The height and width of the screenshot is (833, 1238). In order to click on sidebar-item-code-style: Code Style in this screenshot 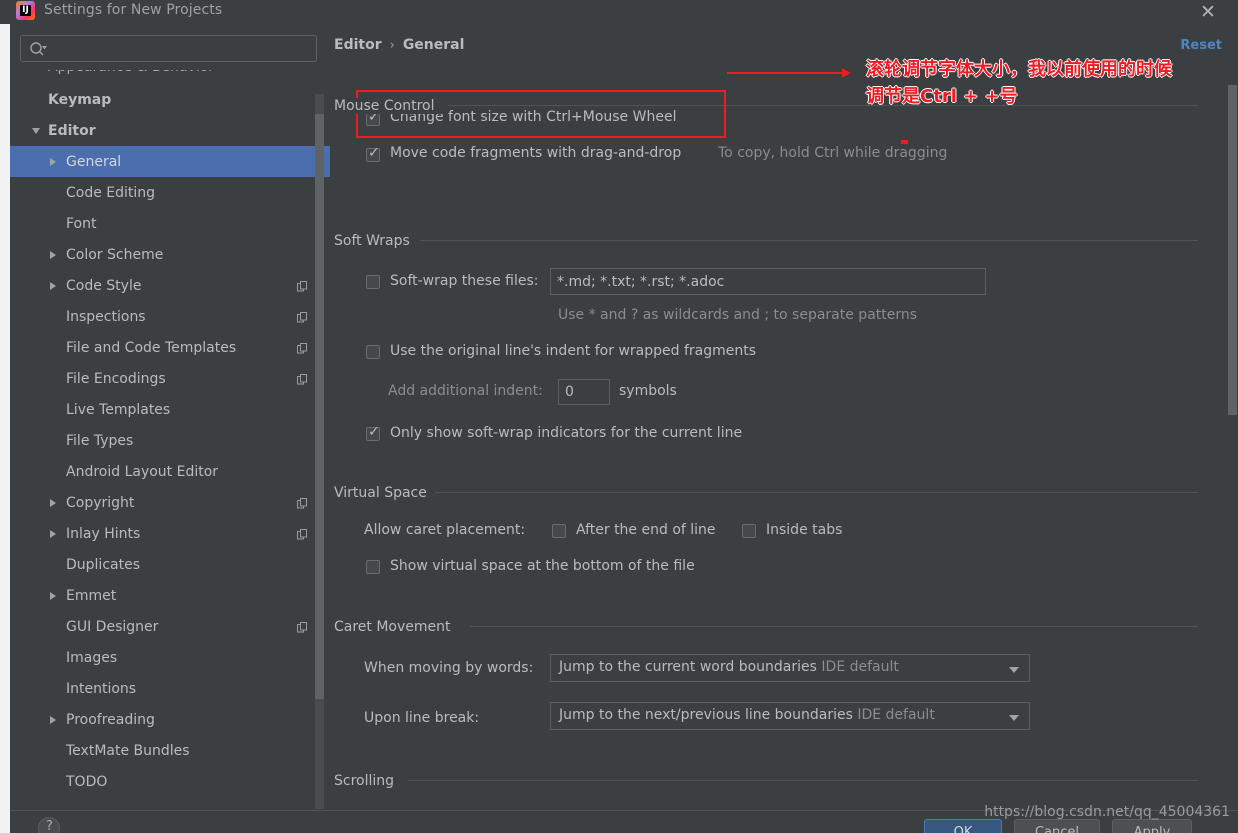, I will do `click(170, 285)`.